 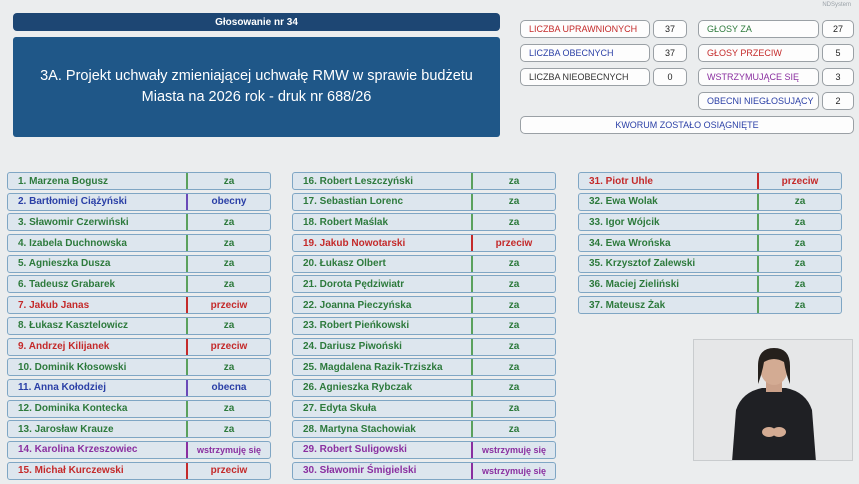 What do you see at coordinates (383, 305) in the screenshot?
I see `councillor-name: 22. Joanna Pieczyńska` at bounding box center [383, 305].